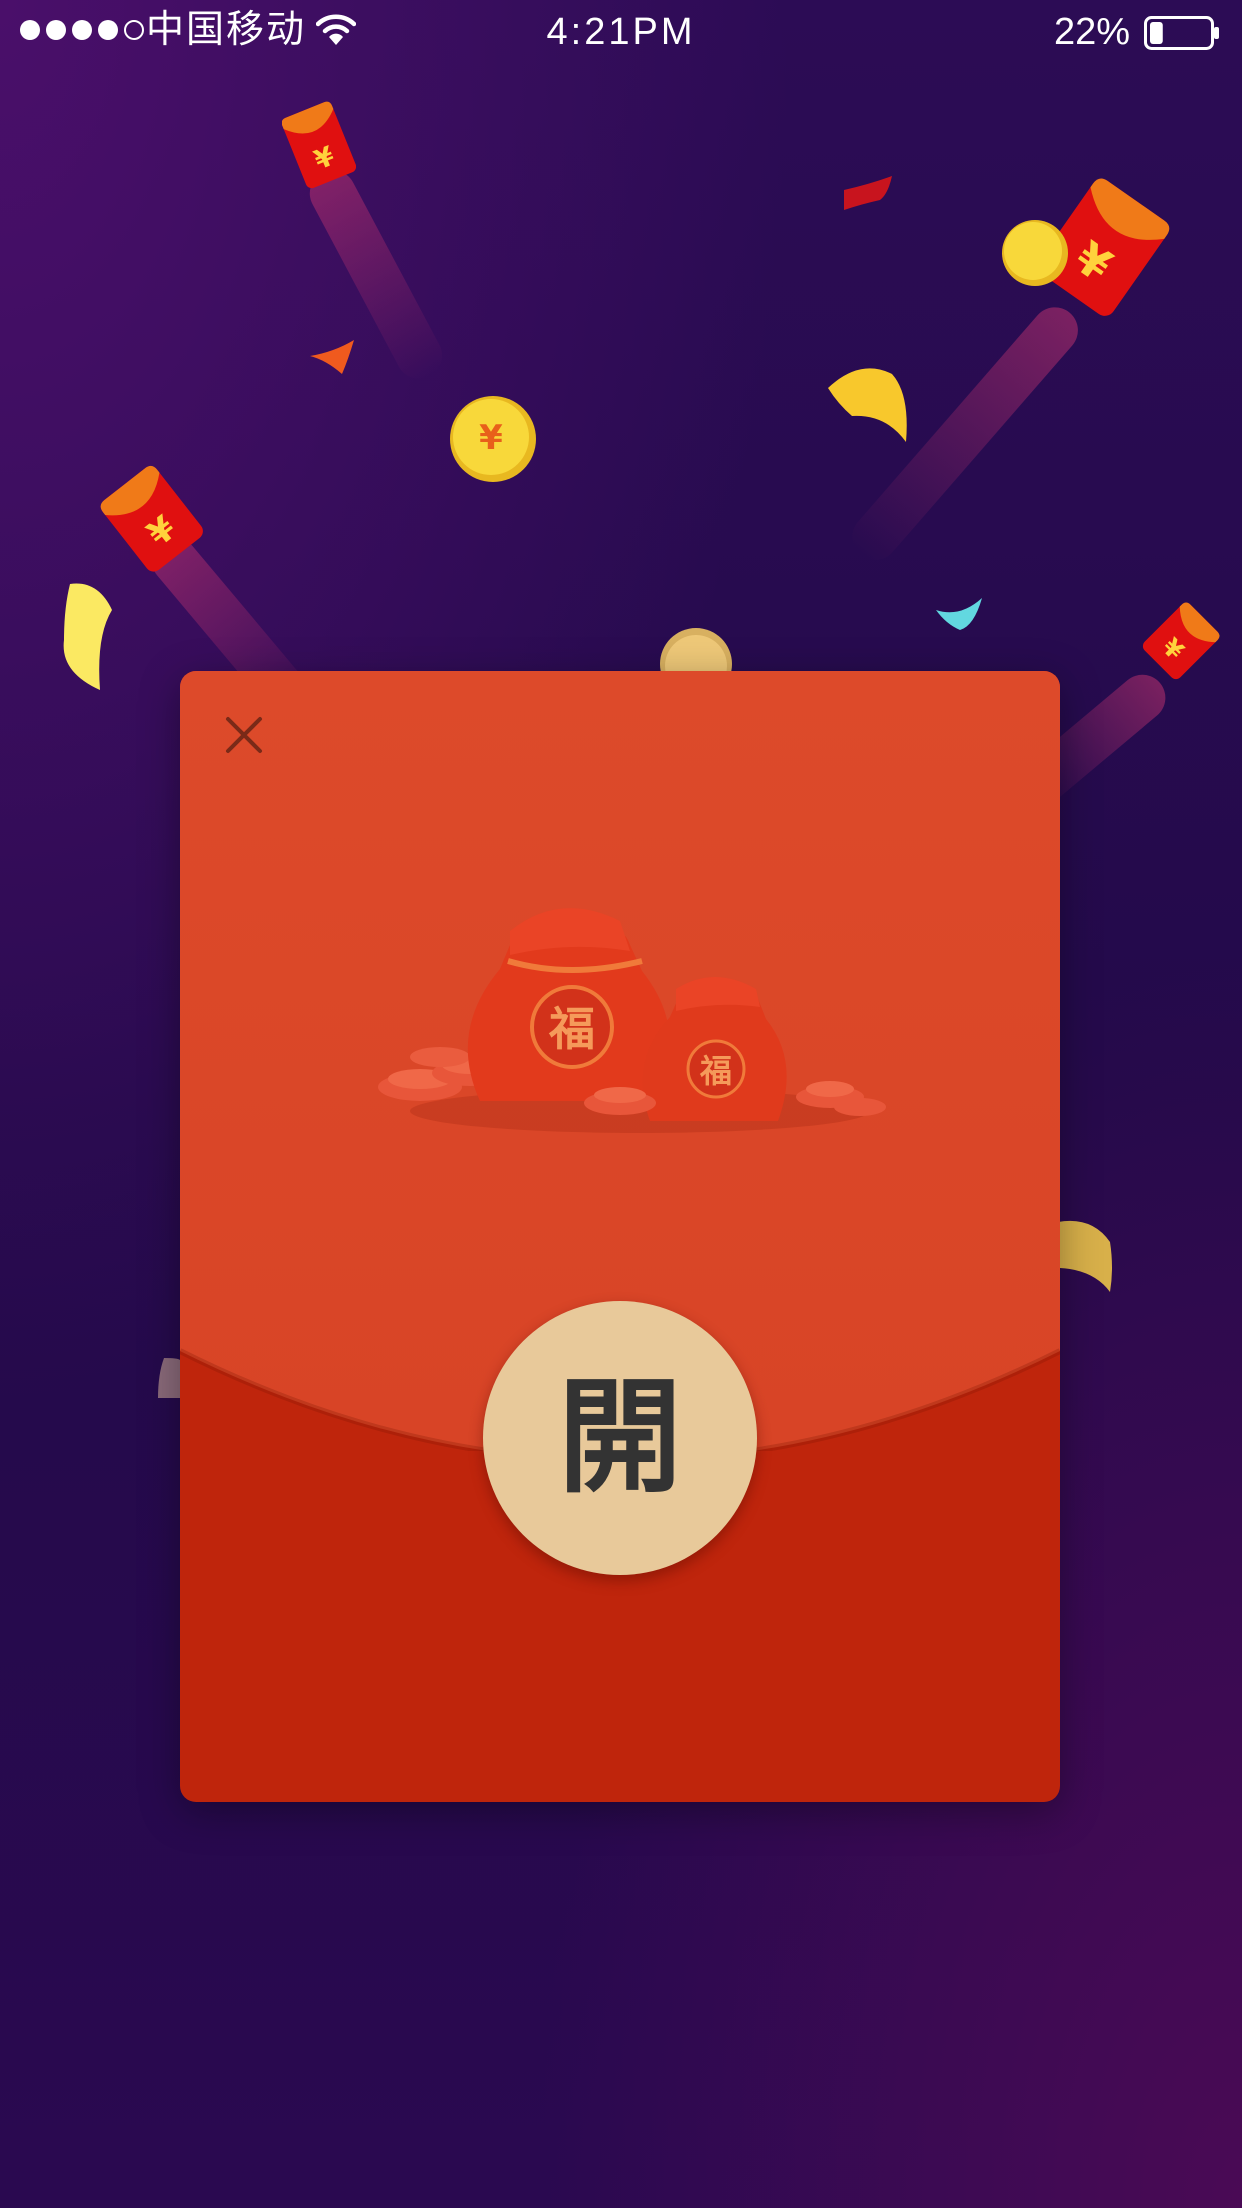 The width and height of the screenshot is (1242, 2208). I want to click on battery-percentage: 22%, so click(1091, 32).